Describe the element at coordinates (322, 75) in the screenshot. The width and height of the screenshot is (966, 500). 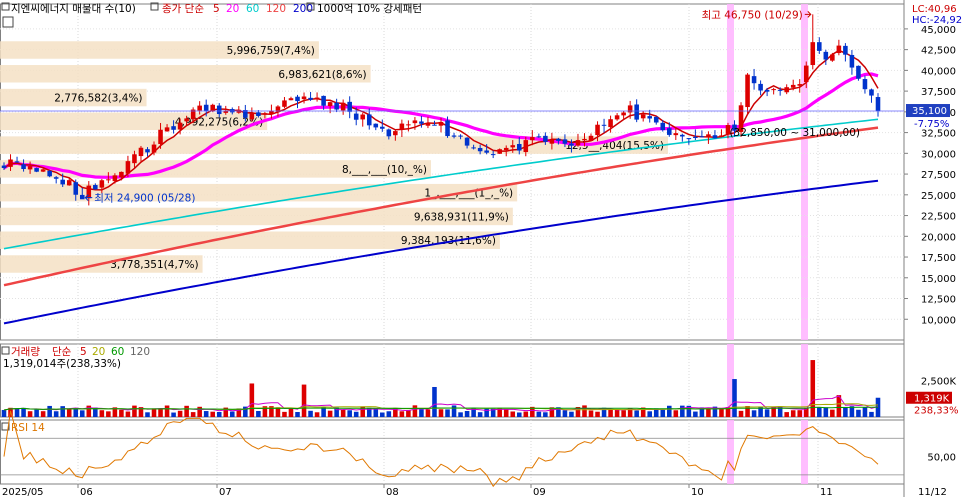
I see `volume-profile-label: 6,983,621(8,6%)` at that location.